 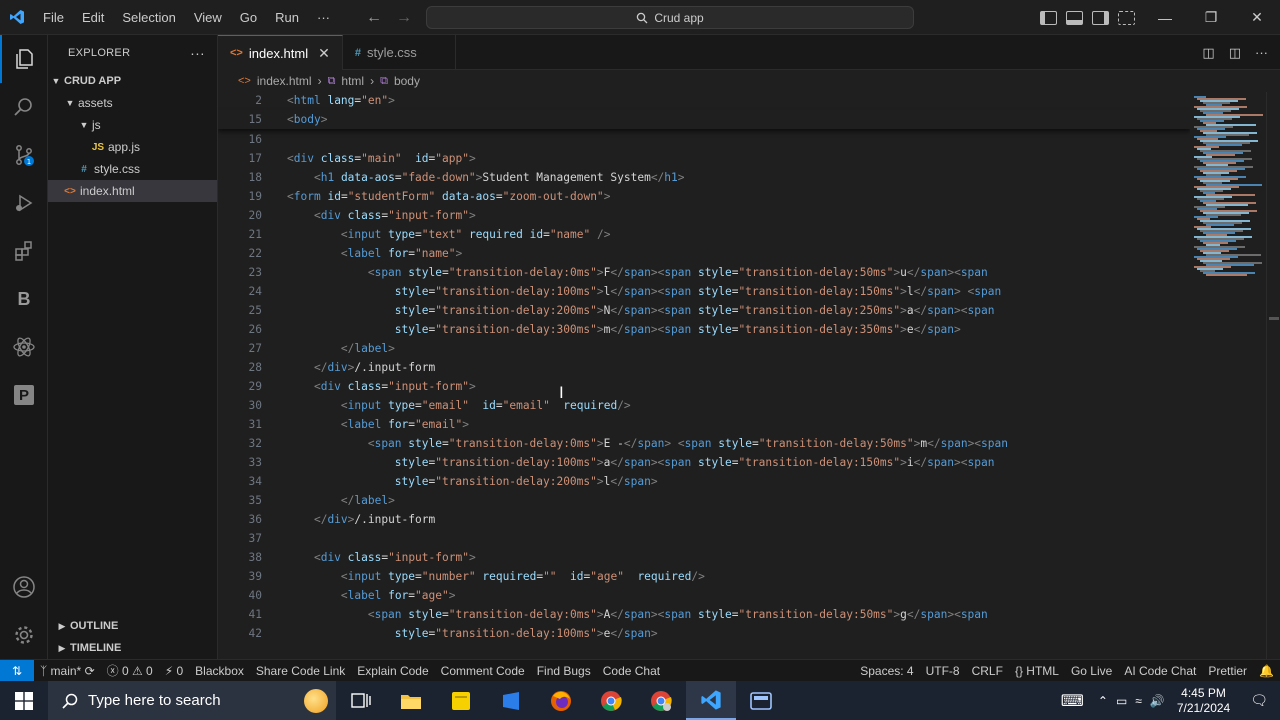 I want to click on breadcrumb-file: index.html, so click(x=284, y=81).